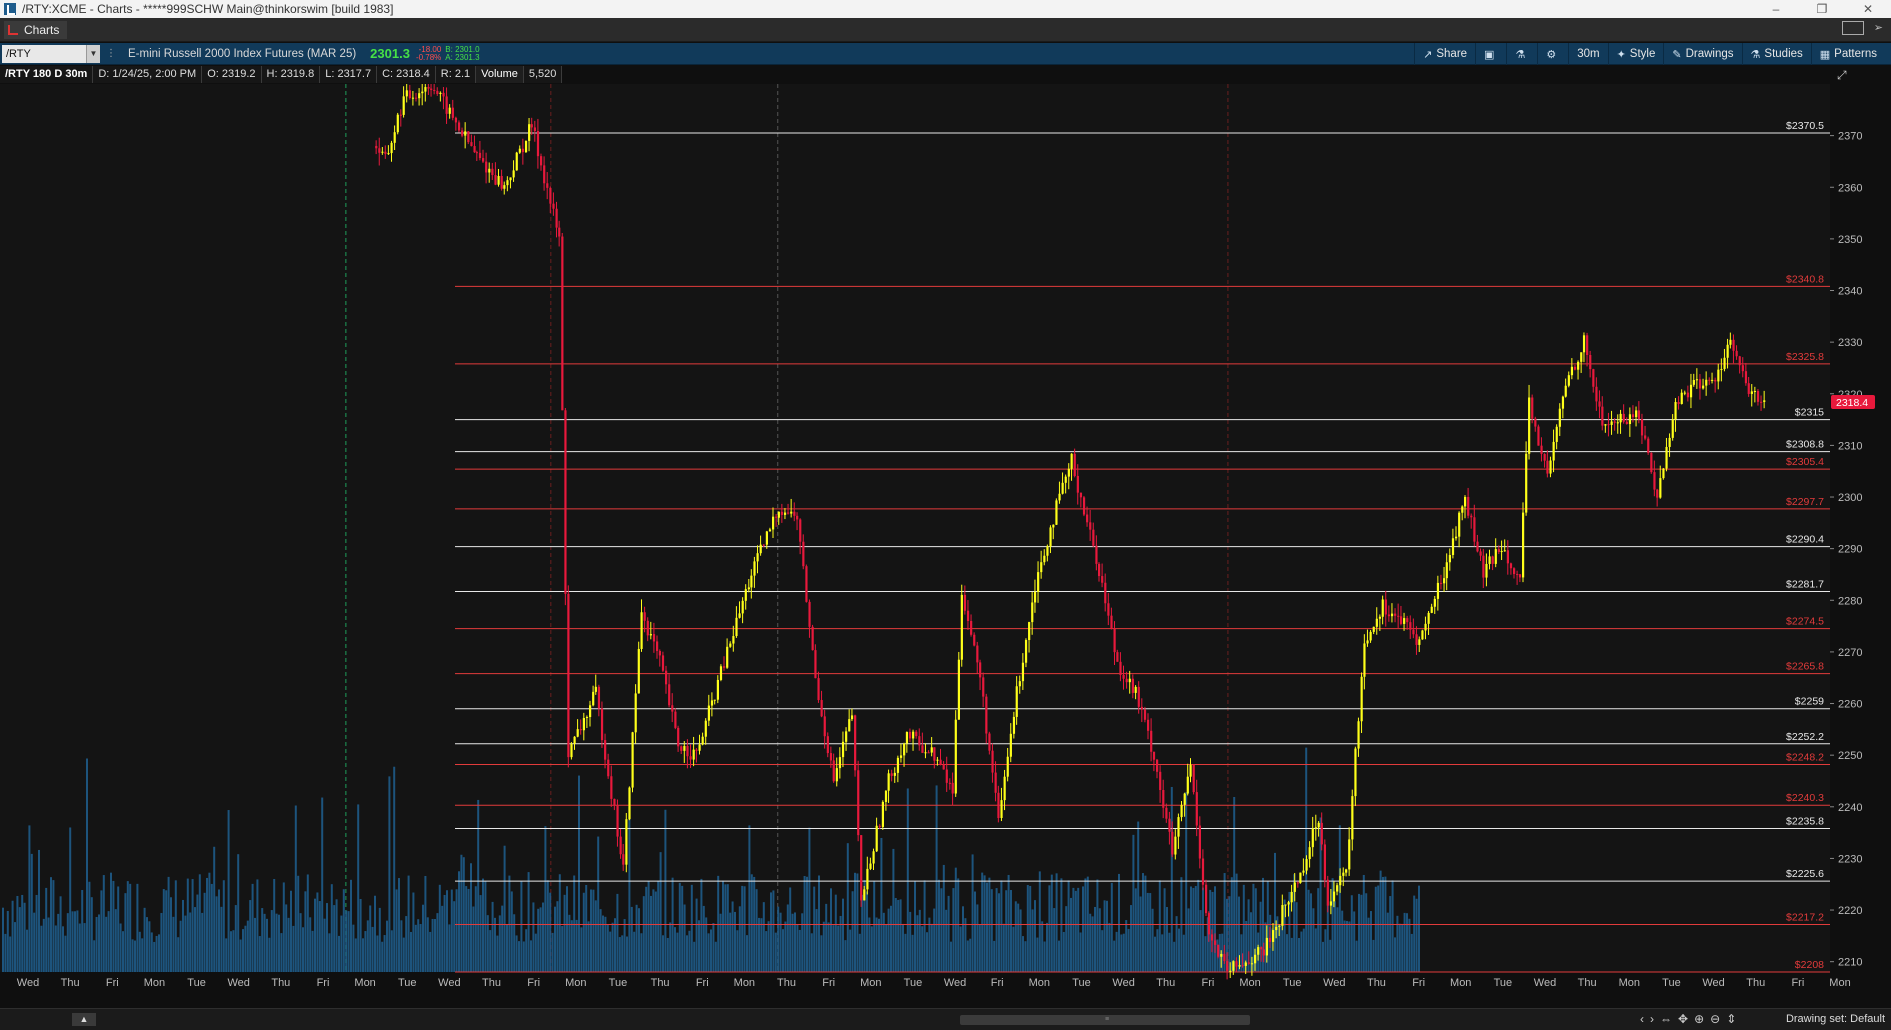 Image resolution: width=1891 pixels, height=1030 pixels. What do you see at coordinates (47, 74) in the screenshot?
I see `chart-title: /RTY 180 D 30m` at bounding box center [47, 74].